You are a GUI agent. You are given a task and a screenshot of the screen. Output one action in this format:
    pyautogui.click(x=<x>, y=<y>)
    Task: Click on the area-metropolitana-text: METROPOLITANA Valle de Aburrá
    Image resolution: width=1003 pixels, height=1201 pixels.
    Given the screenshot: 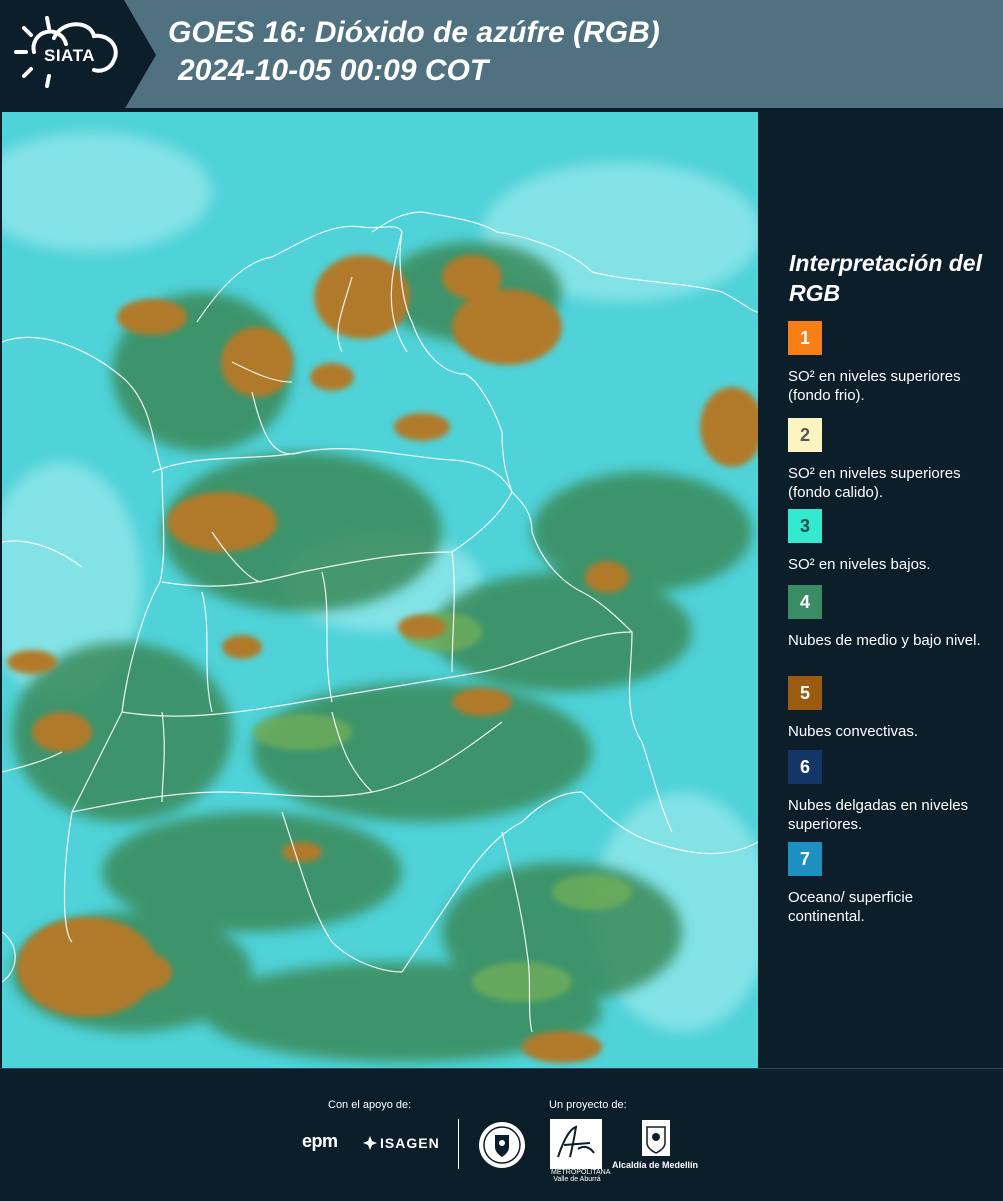 What is the action you would take?
    pyautogui.click(x=581, y=1176)
    